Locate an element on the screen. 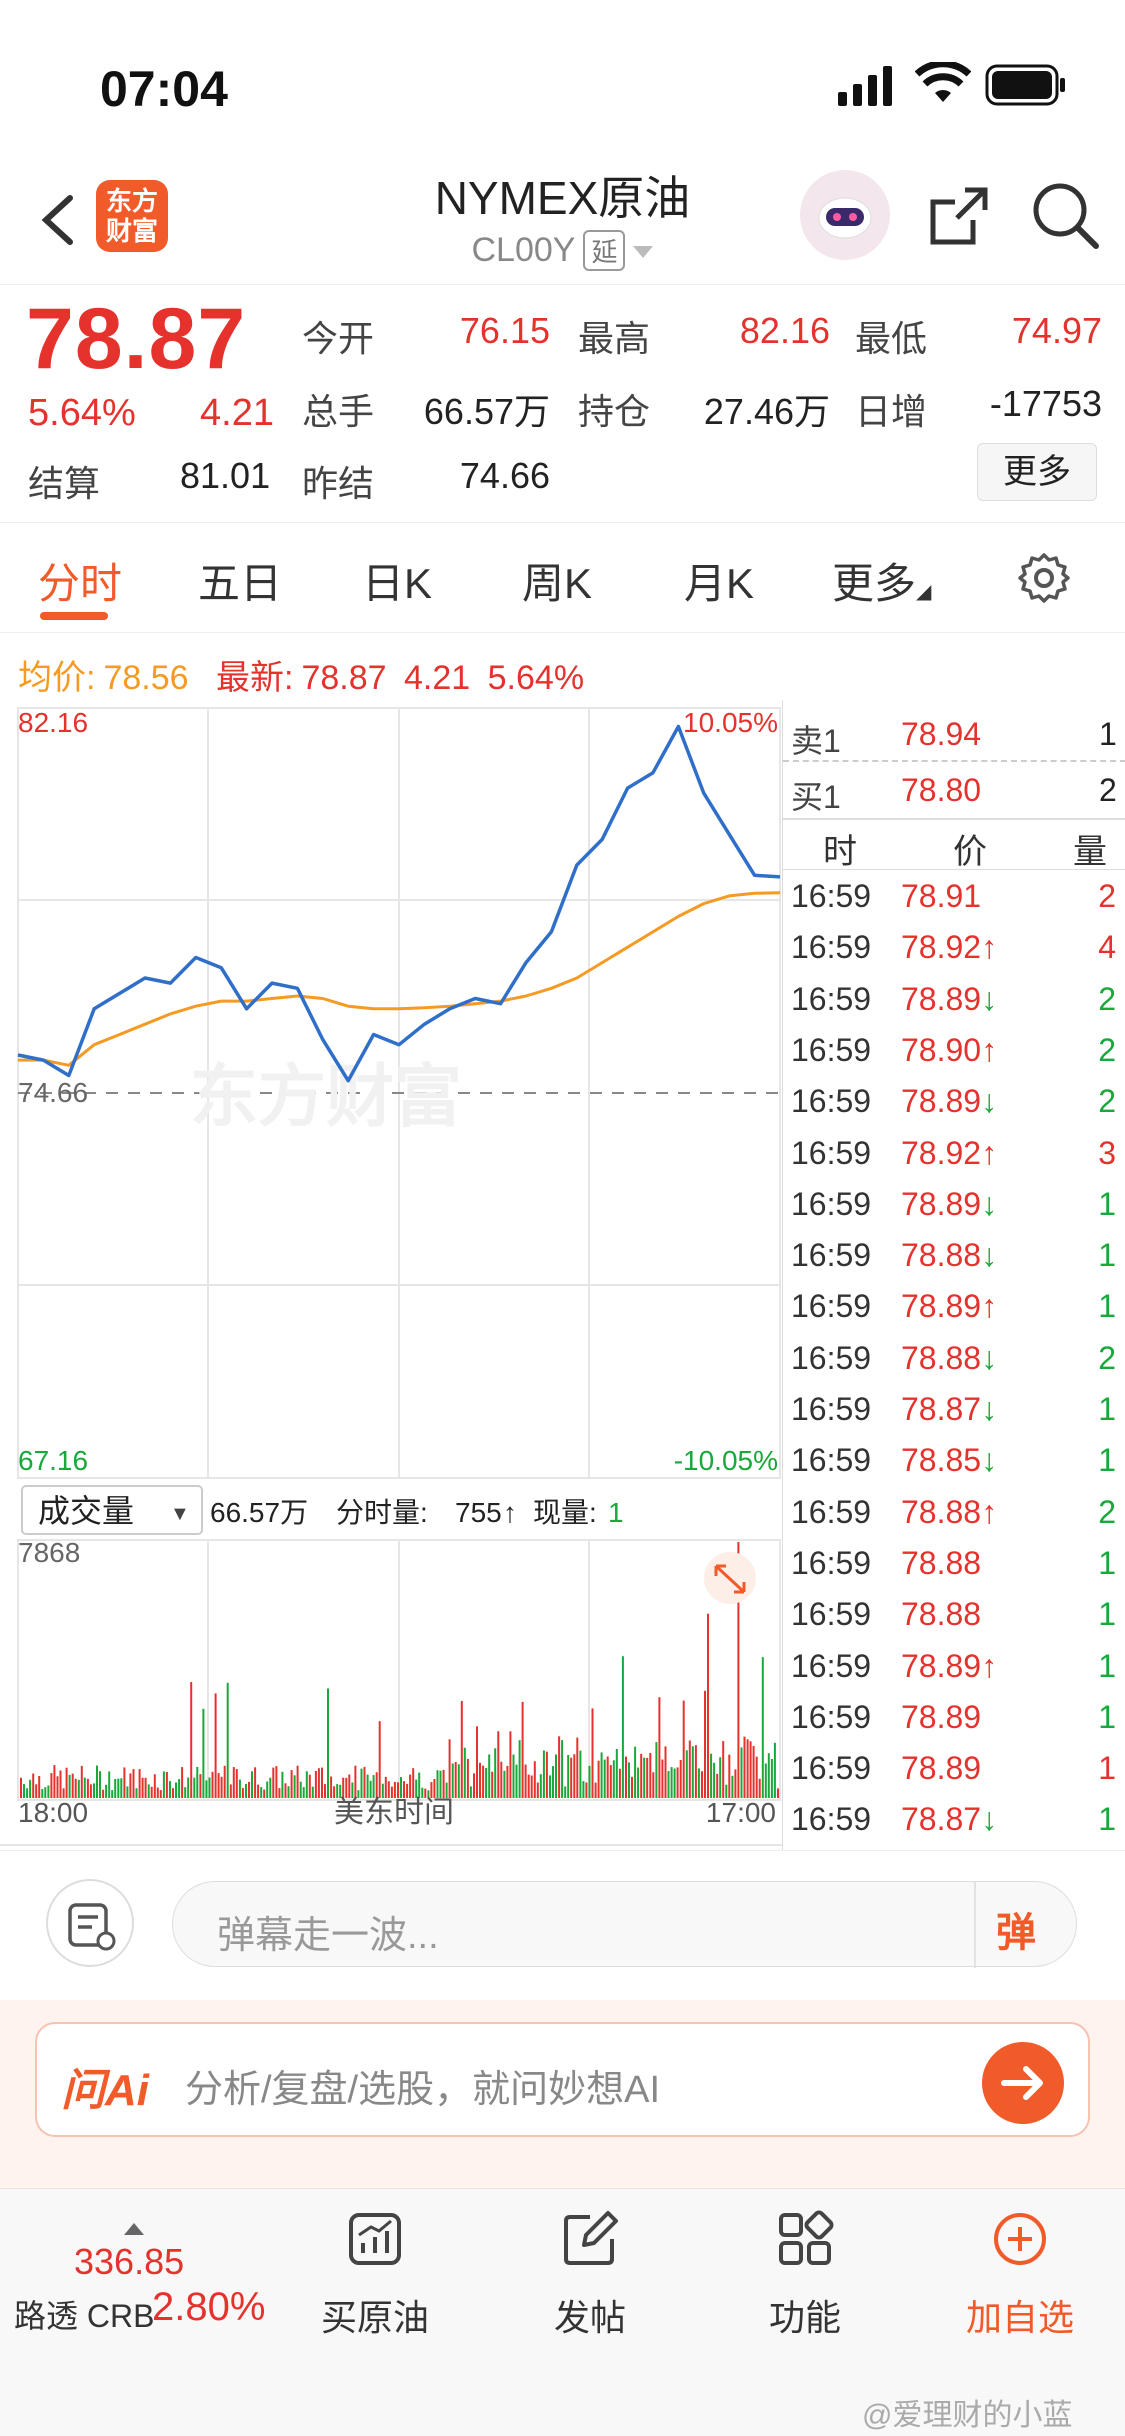  ai-search-box: 问Ai 分析/复盘/选股，就问妙想AI is located at coordinates (562, 2079).